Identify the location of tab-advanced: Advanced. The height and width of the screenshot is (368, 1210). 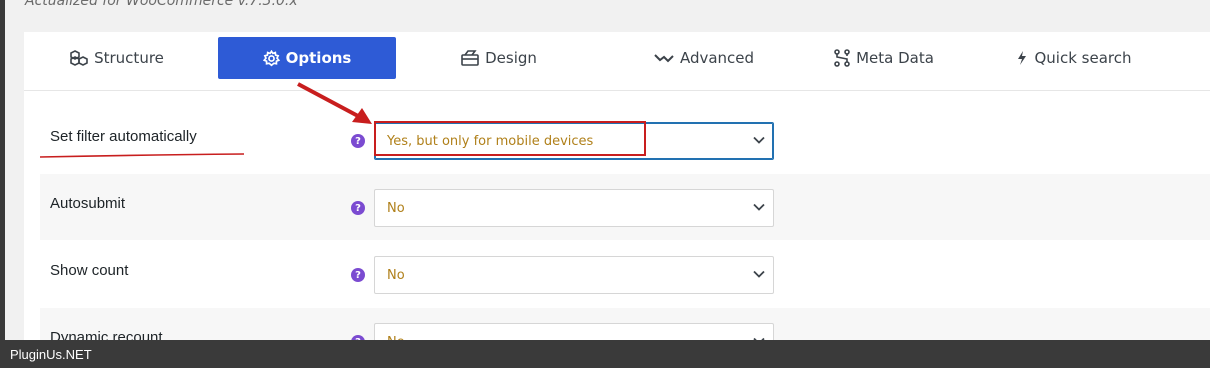
(704, 58).